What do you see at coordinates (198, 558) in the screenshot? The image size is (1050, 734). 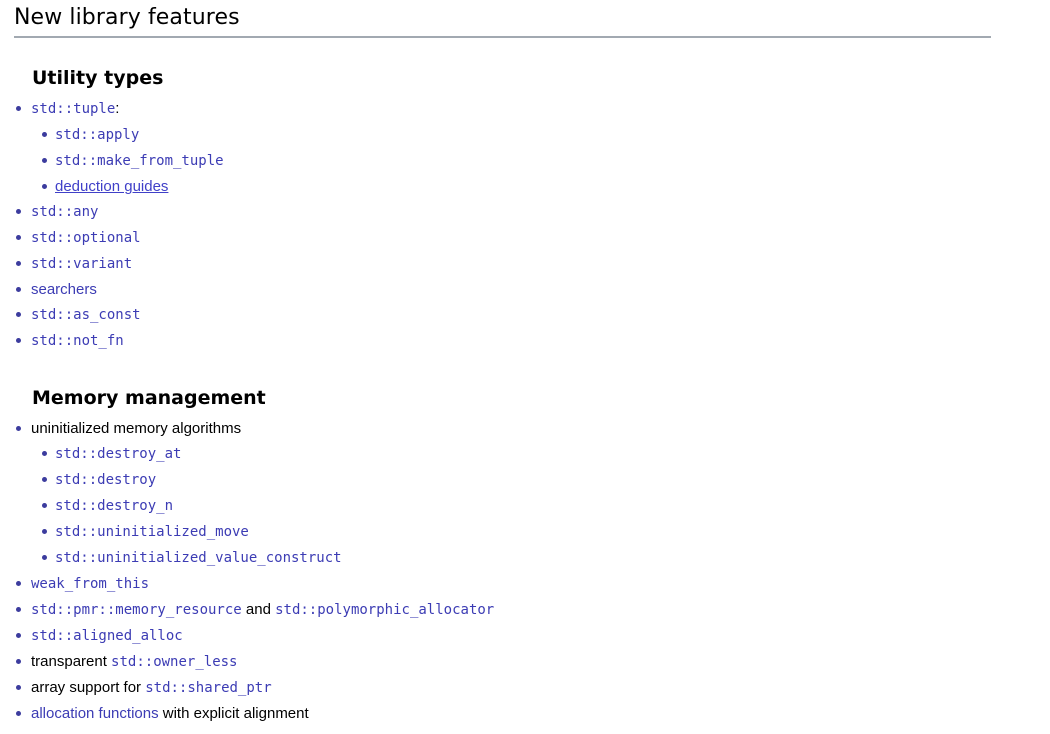 I see `code-link: std::uninitialized_value_construct` at bounding box center [198, 558].